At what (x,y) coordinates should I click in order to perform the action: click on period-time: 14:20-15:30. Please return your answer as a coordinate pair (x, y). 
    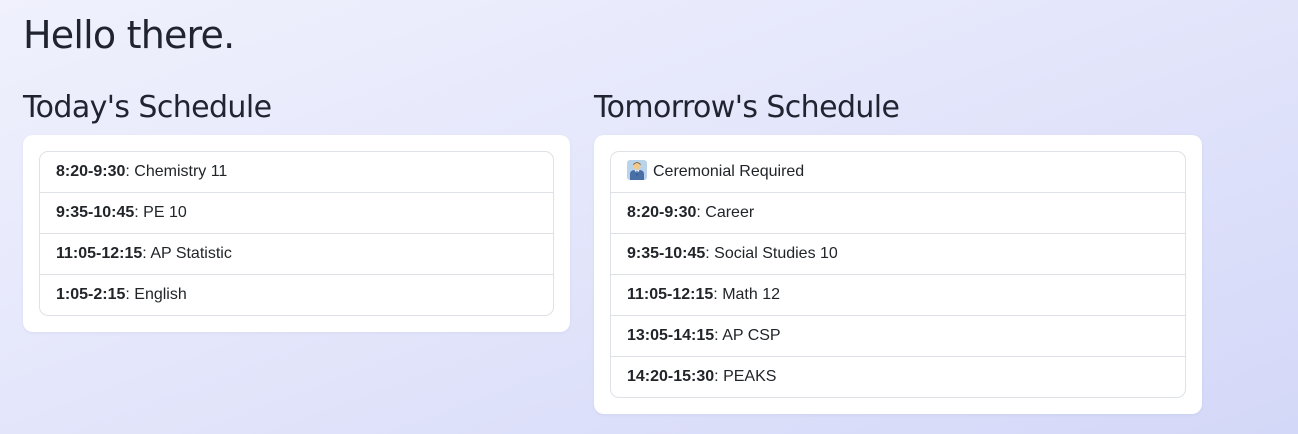
    Looking at the image, I should click on (671, 376).